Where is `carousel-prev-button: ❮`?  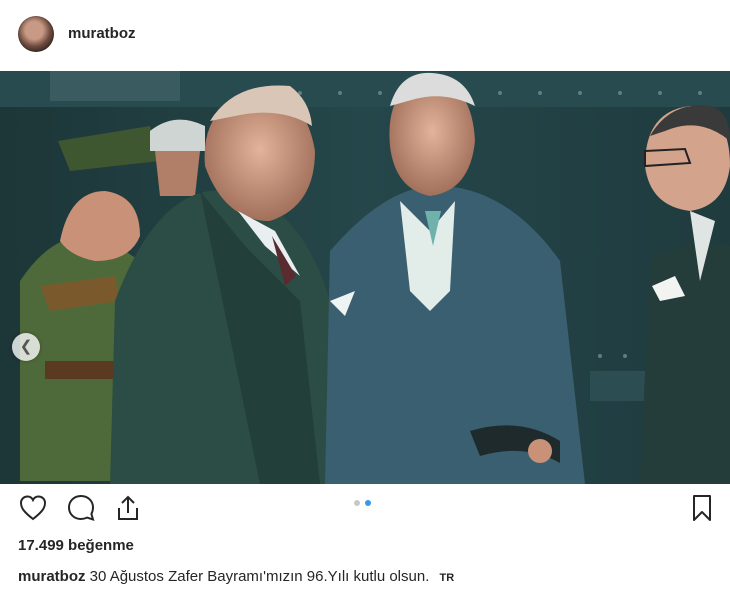
carousel-prev-button: ❮ is located at coordinates (26, 347).